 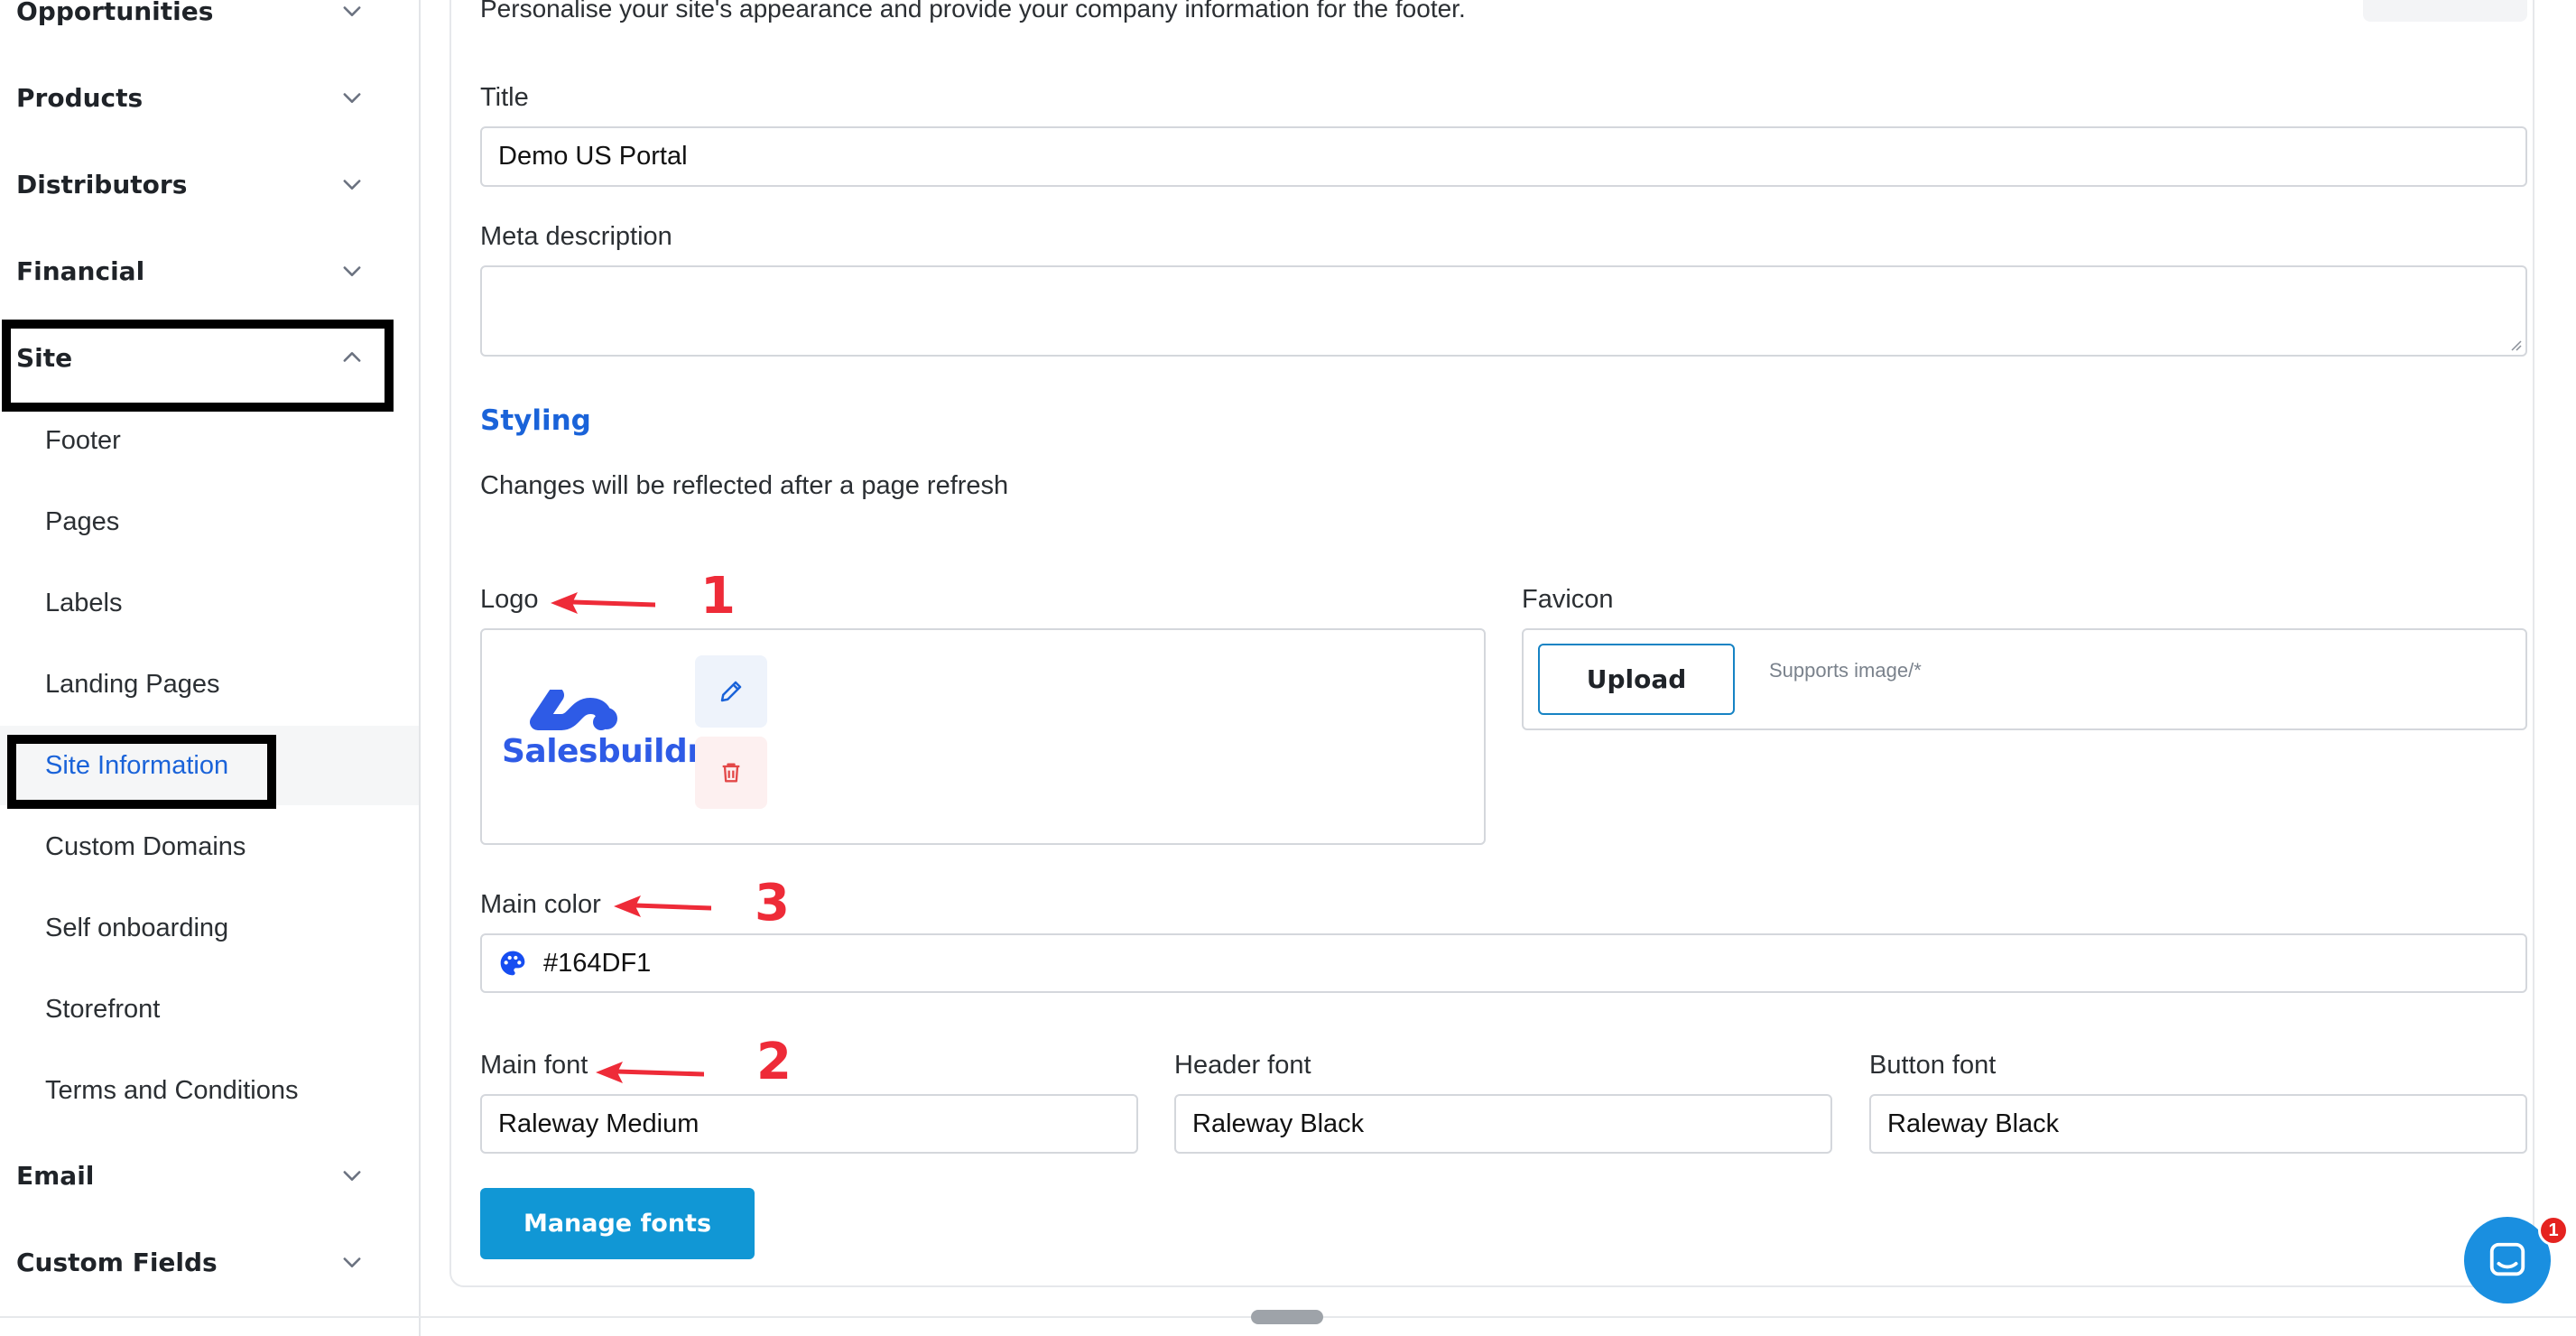 I want to click on sidebar-group-label: Custom Fields, so click(x=117, y=1262).